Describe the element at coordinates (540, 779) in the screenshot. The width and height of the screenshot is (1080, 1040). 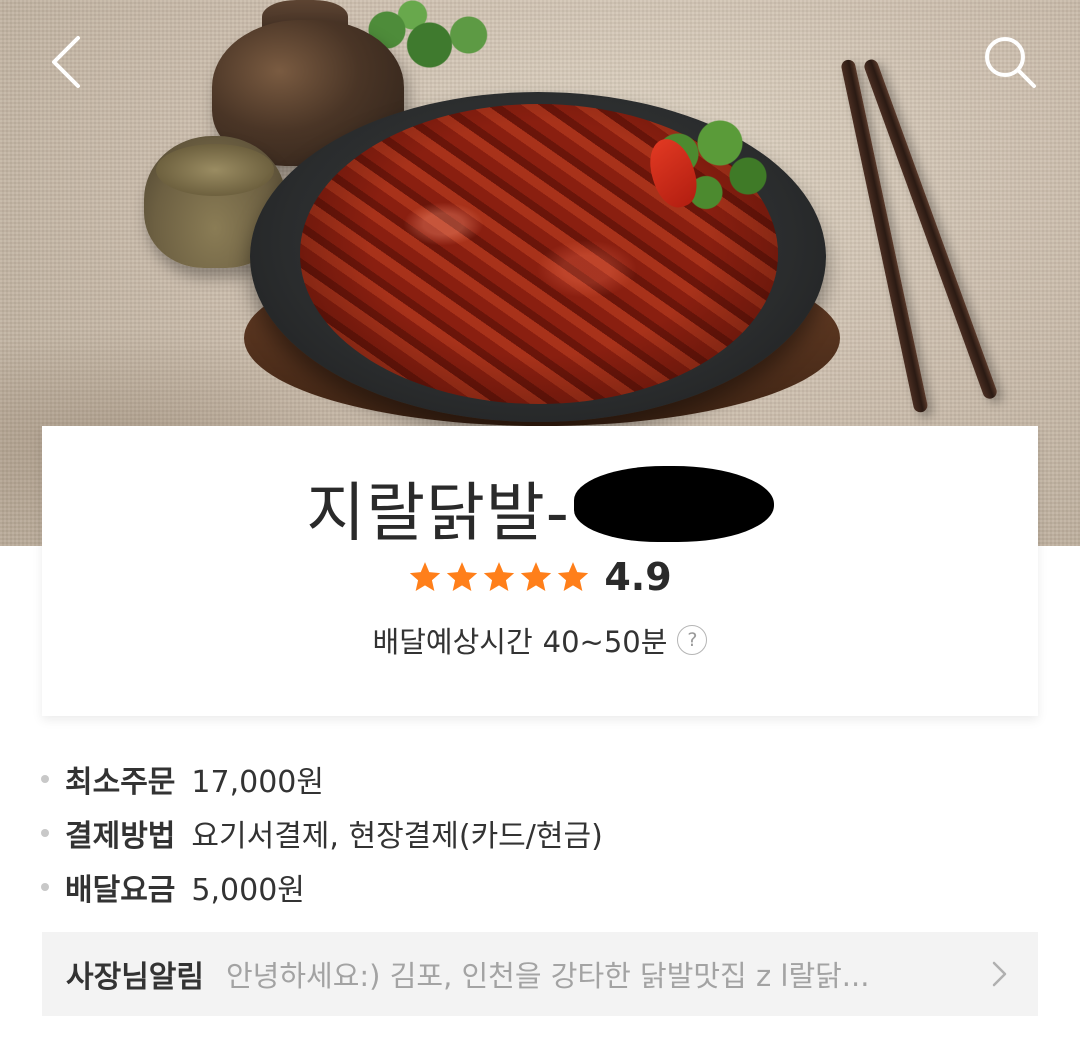
I see `info-row-min-order: 최소주문 17,000원` at that location.